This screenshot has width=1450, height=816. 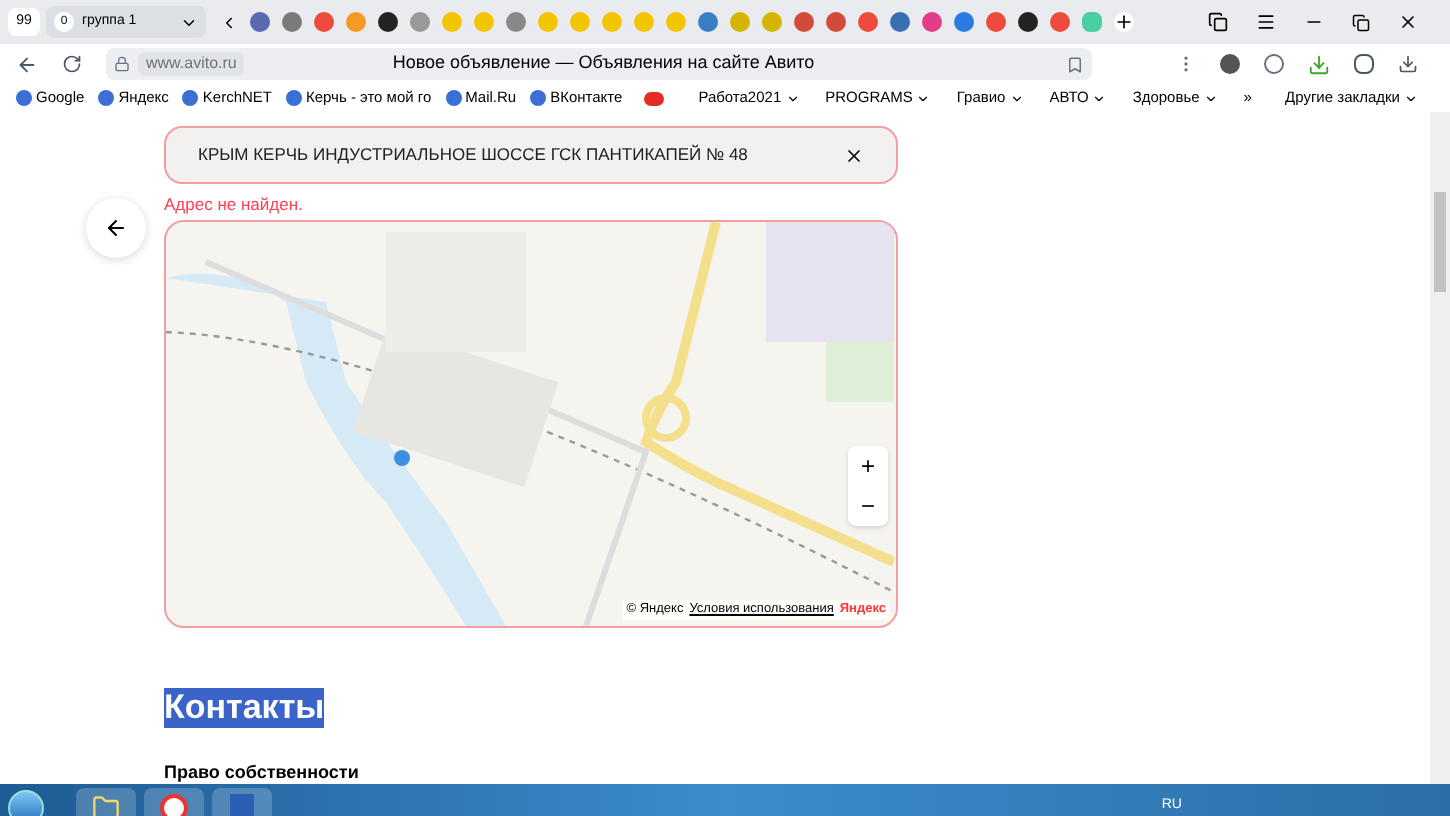 I want to click on clear-icon, so click(x=854, y=155).